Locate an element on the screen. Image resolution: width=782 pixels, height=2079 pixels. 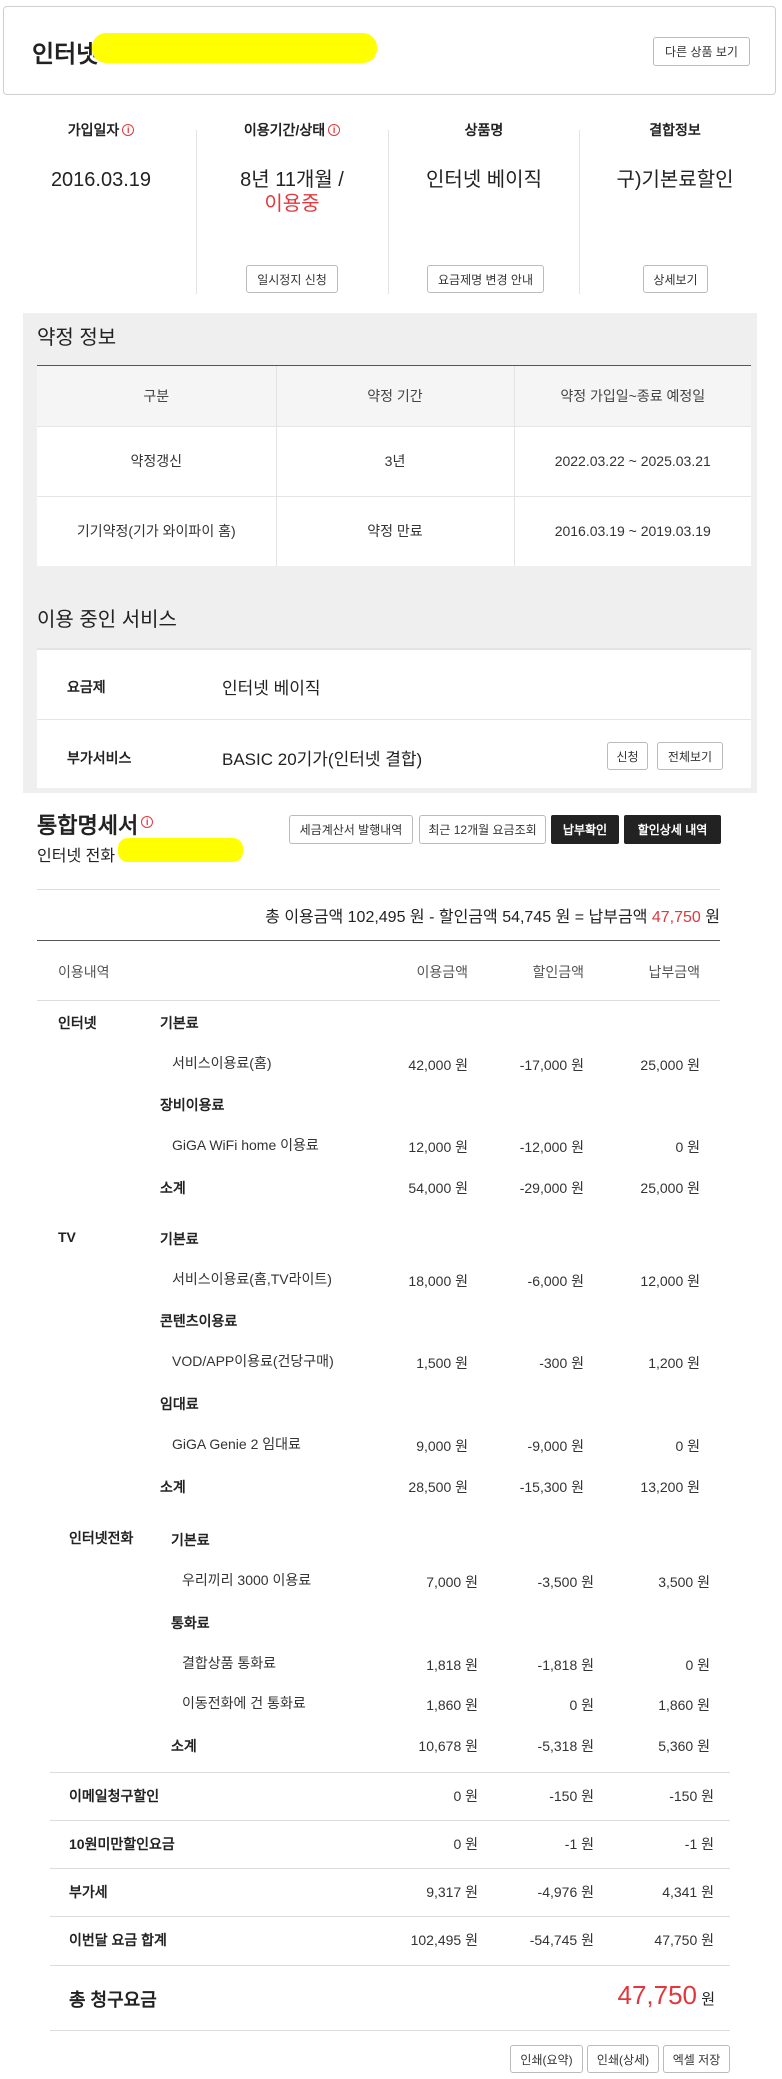
month-total-label: 이번달 요금 합계 is located at coordinates (118, 1940).